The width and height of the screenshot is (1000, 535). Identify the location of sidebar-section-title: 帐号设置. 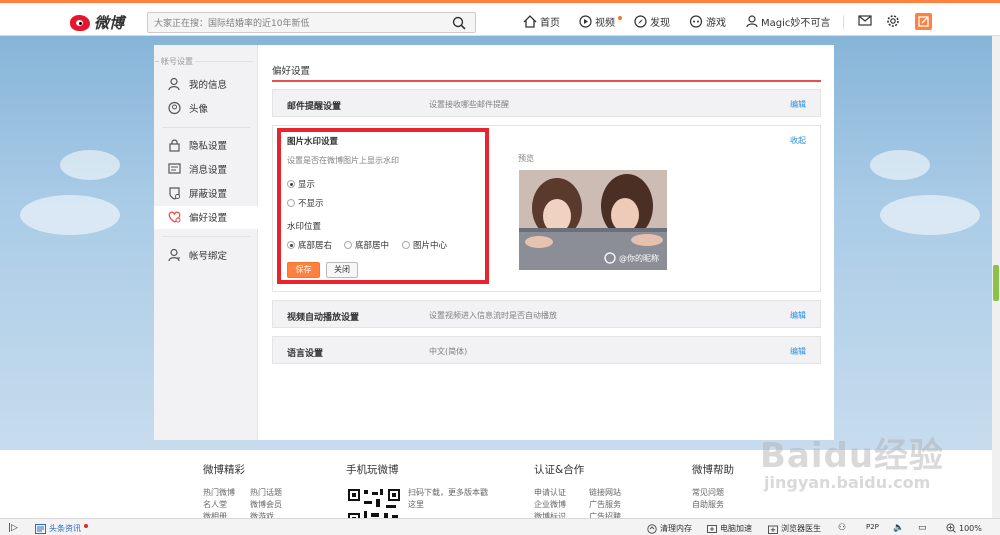
(204, 61).